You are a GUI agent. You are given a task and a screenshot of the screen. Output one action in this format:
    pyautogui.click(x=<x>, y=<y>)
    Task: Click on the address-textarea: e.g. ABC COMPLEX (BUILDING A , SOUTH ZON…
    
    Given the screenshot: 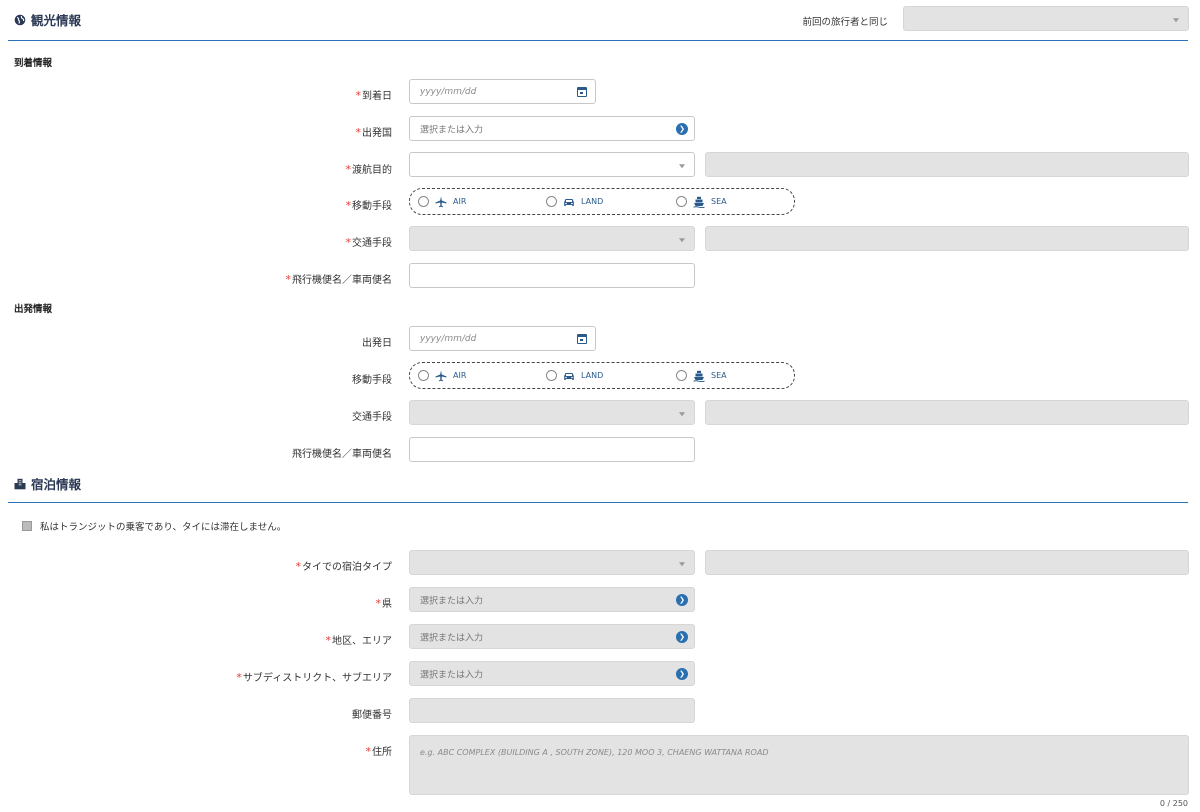 What is the action you would take?
    pyautogui.click(x=799, y=765)
    